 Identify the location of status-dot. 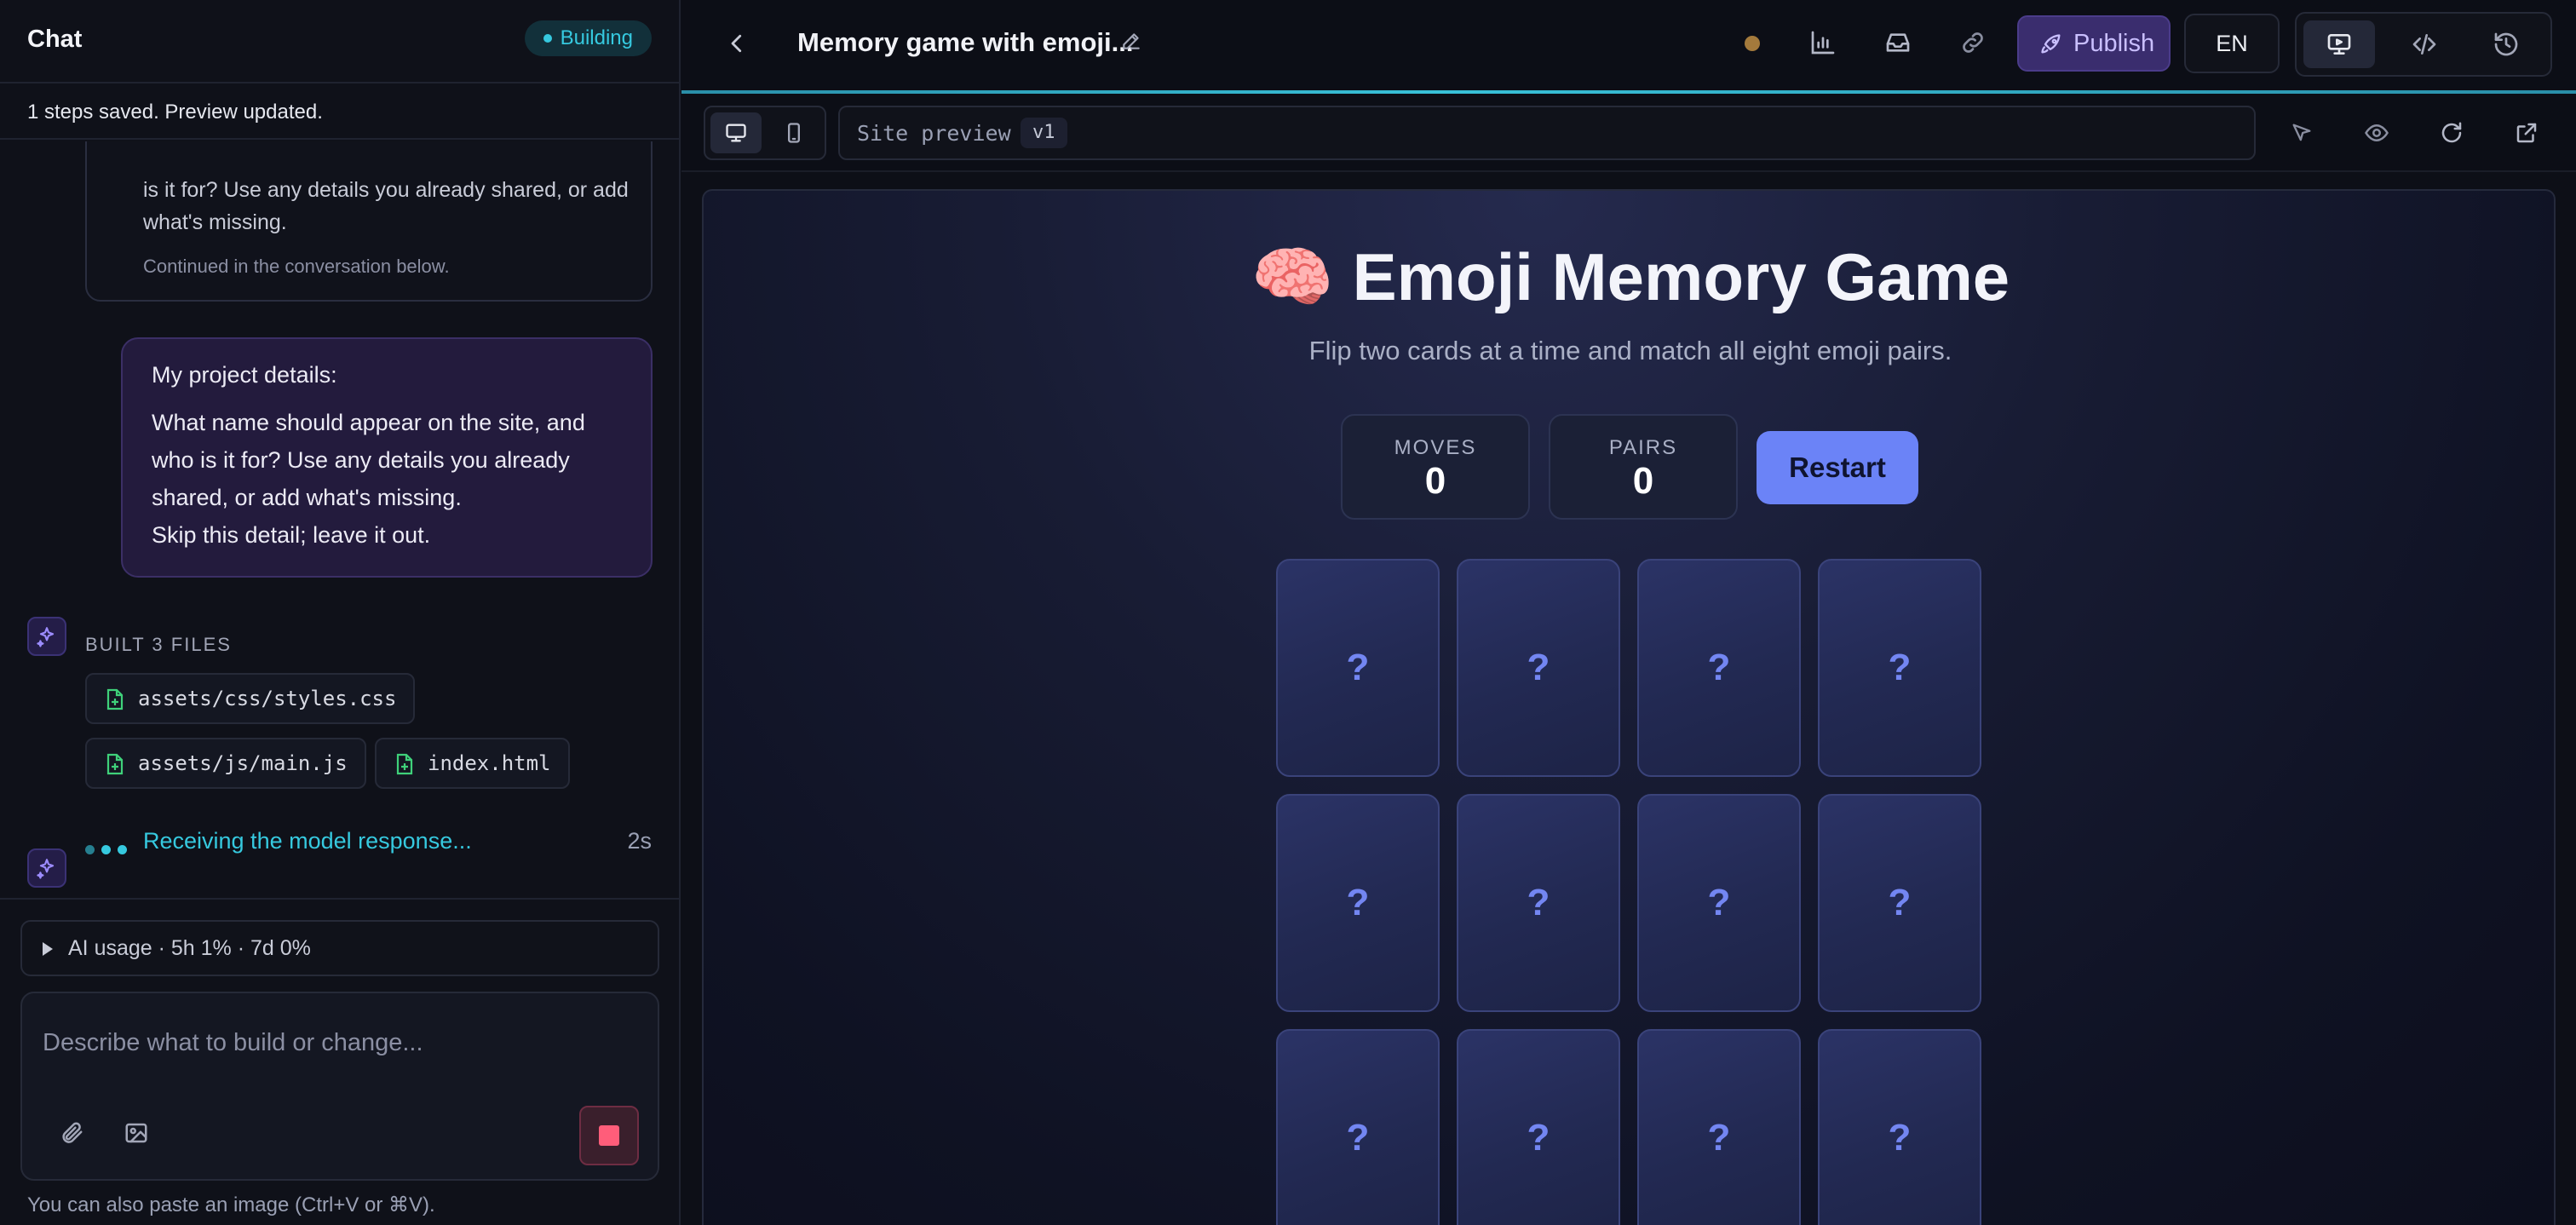
(1753, 43).